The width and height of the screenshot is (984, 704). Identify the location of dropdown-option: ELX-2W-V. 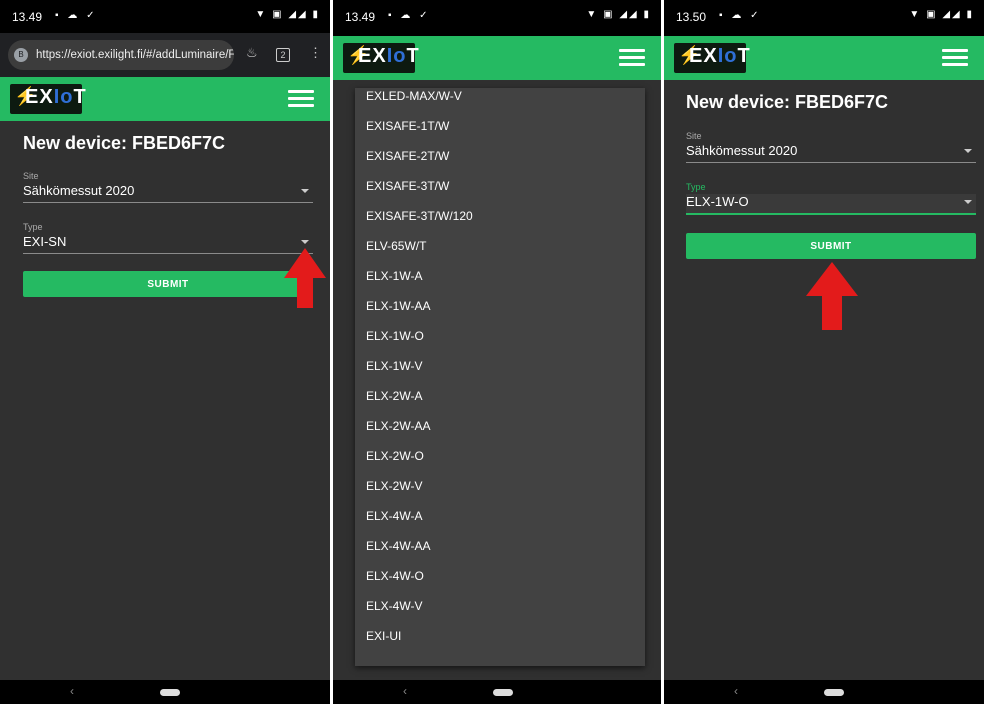
(500, 486).